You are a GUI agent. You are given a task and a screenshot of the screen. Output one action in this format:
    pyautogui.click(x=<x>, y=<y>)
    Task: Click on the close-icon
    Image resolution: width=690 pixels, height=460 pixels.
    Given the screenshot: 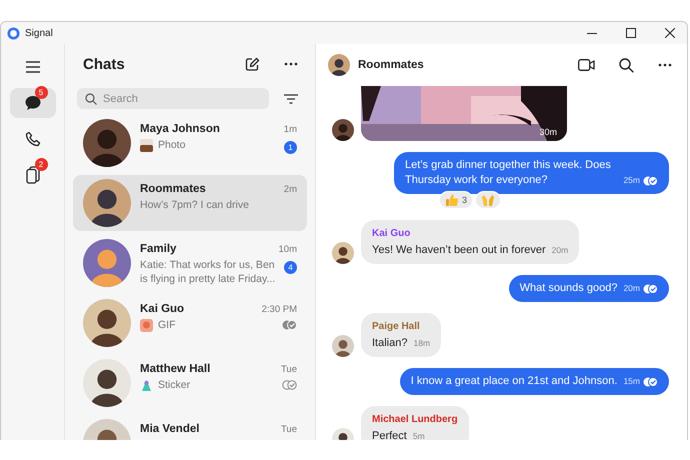 What is the action you would take?
    pyautogui.click(x=670, y=33)
    